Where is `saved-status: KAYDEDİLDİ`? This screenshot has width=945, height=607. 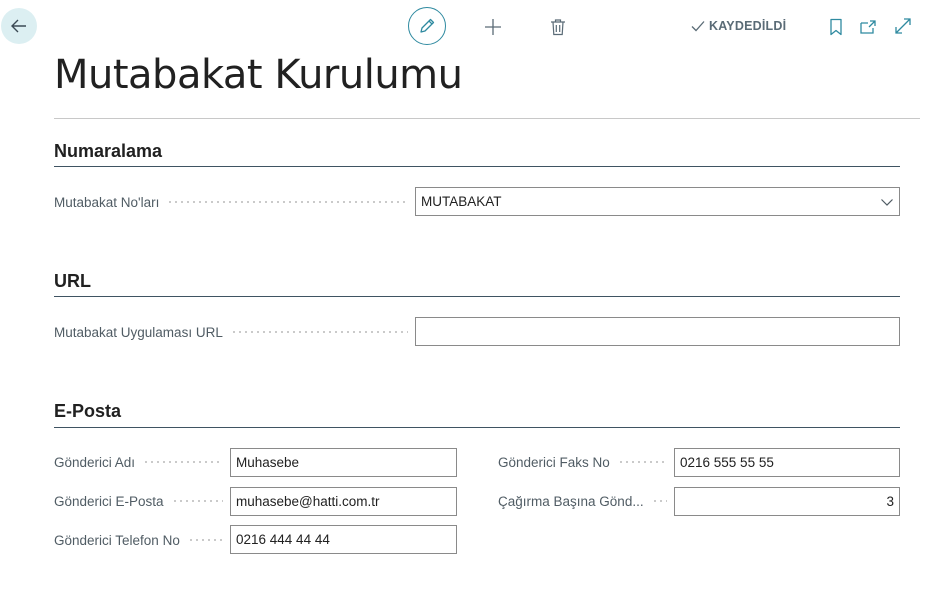
saved-status: KAYDEDİLDİ is located at coordinates (738, 26).